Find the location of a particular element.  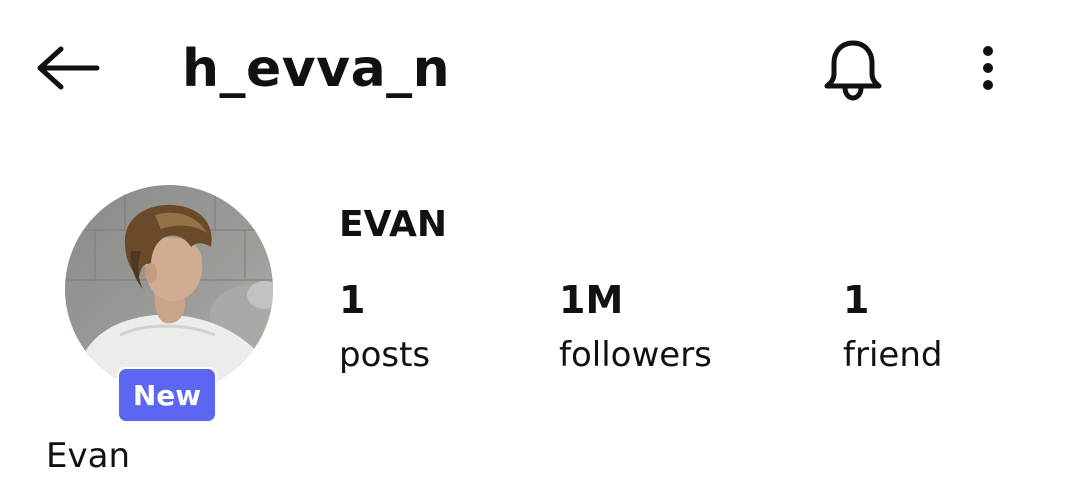

stat-friend: 1 friend is located at coordinates (892, 327).